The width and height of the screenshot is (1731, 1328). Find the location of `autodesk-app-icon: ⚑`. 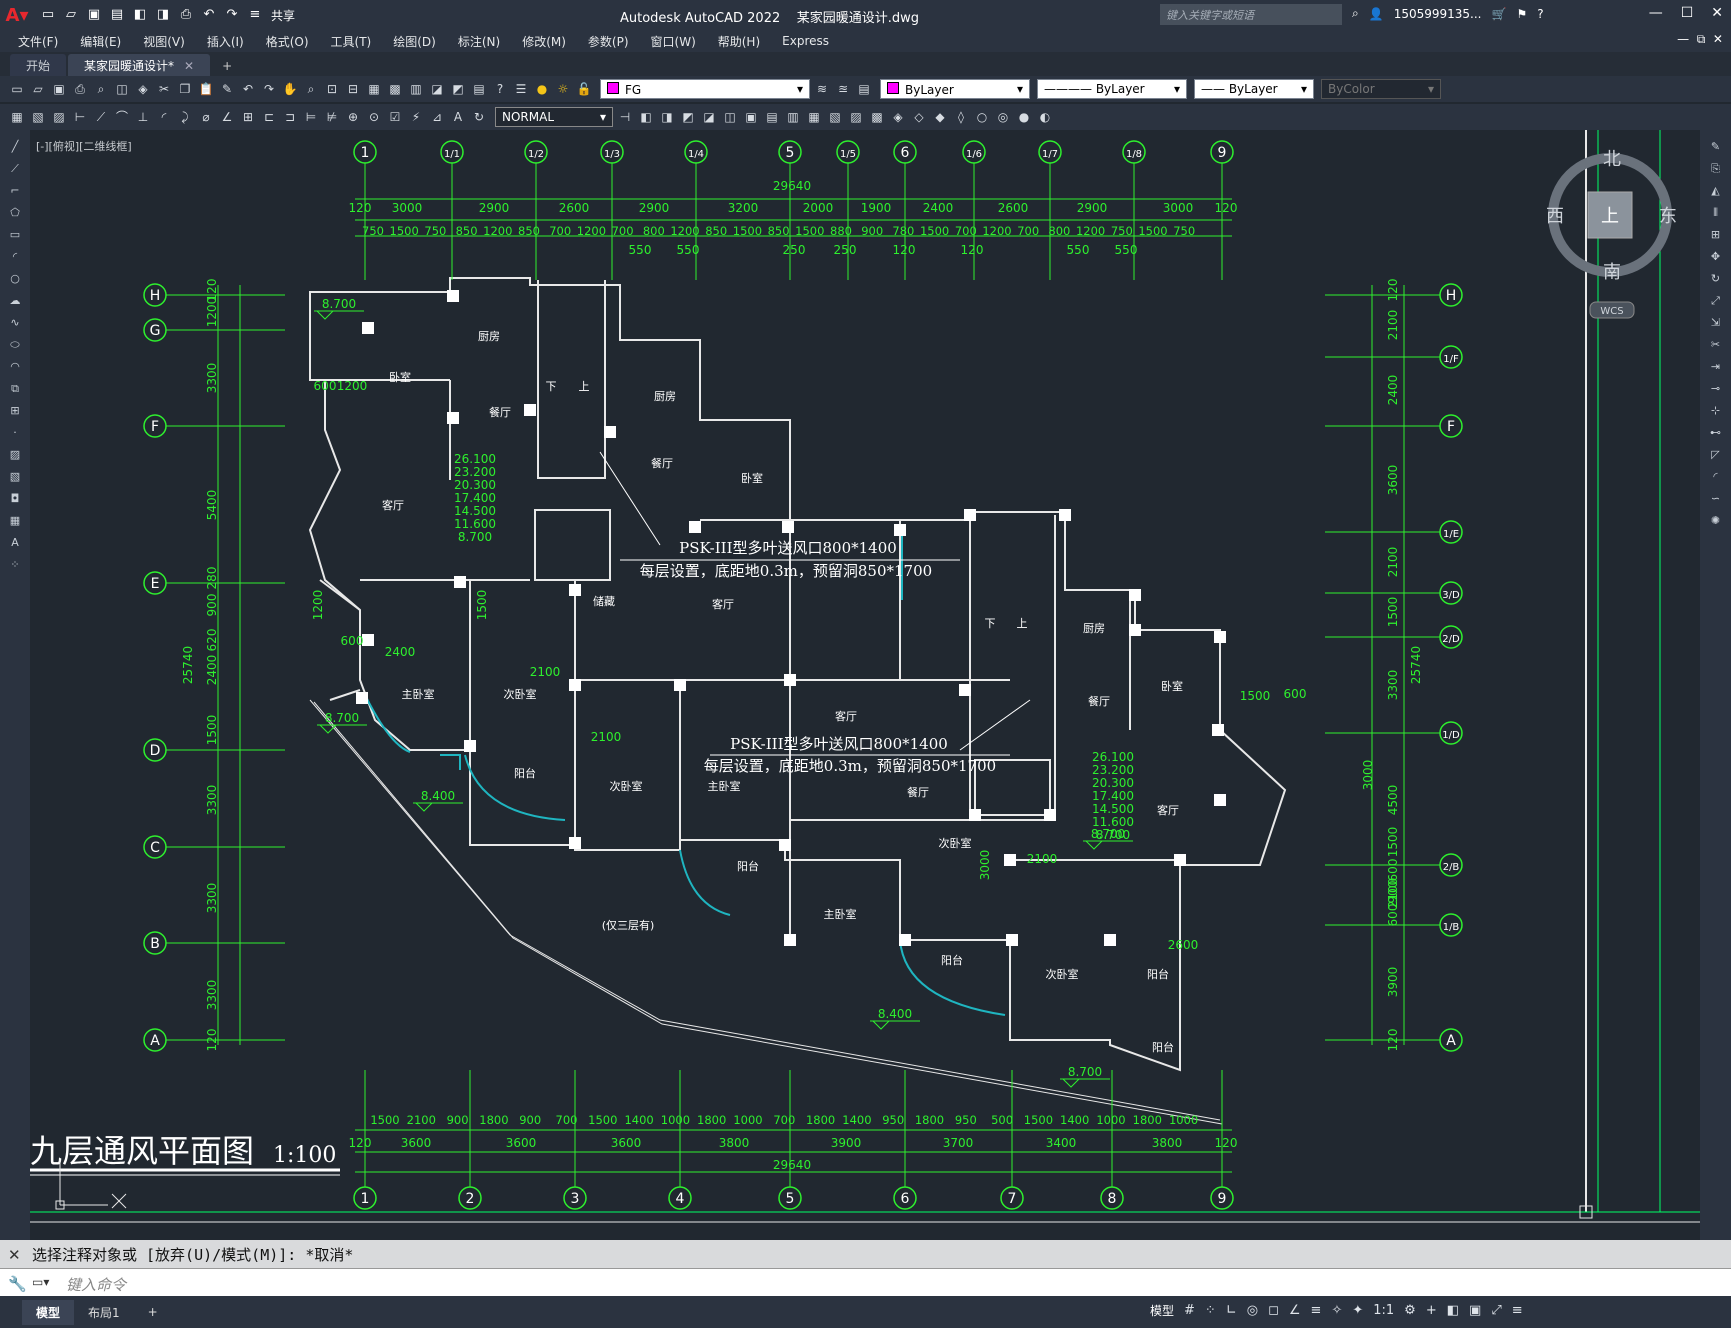

autodesk-app-icon: ⚑ is located at coordinates (1521, 14).